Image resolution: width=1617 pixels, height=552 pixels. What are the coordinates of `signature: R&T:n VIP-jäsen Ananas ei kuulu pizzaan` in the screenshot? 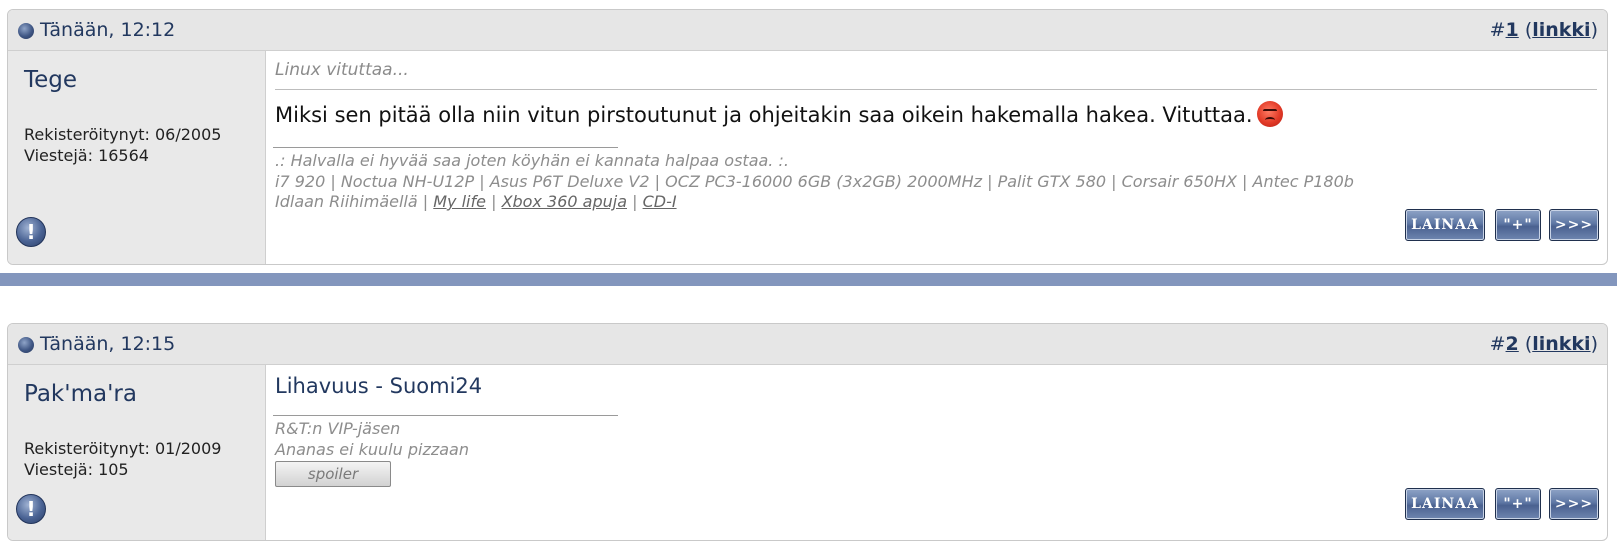 It's located at (372, 439).